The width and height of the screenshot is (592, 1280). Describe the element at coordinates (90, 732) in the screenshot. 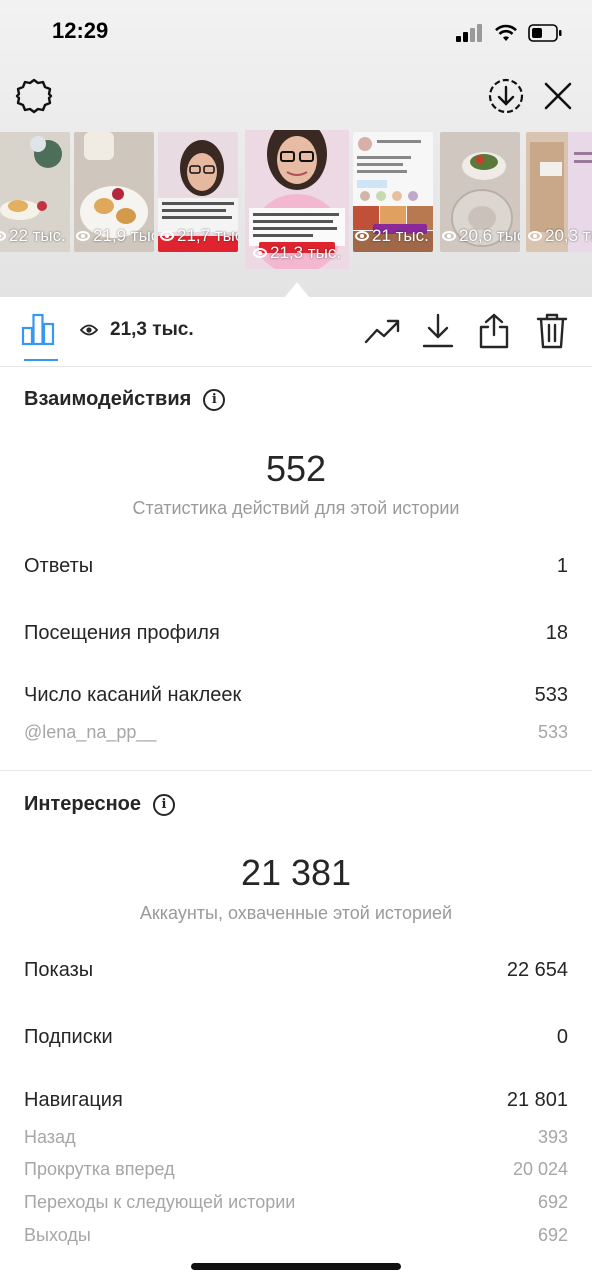

I see `stat-label: @lena_na_pp__` at that location.